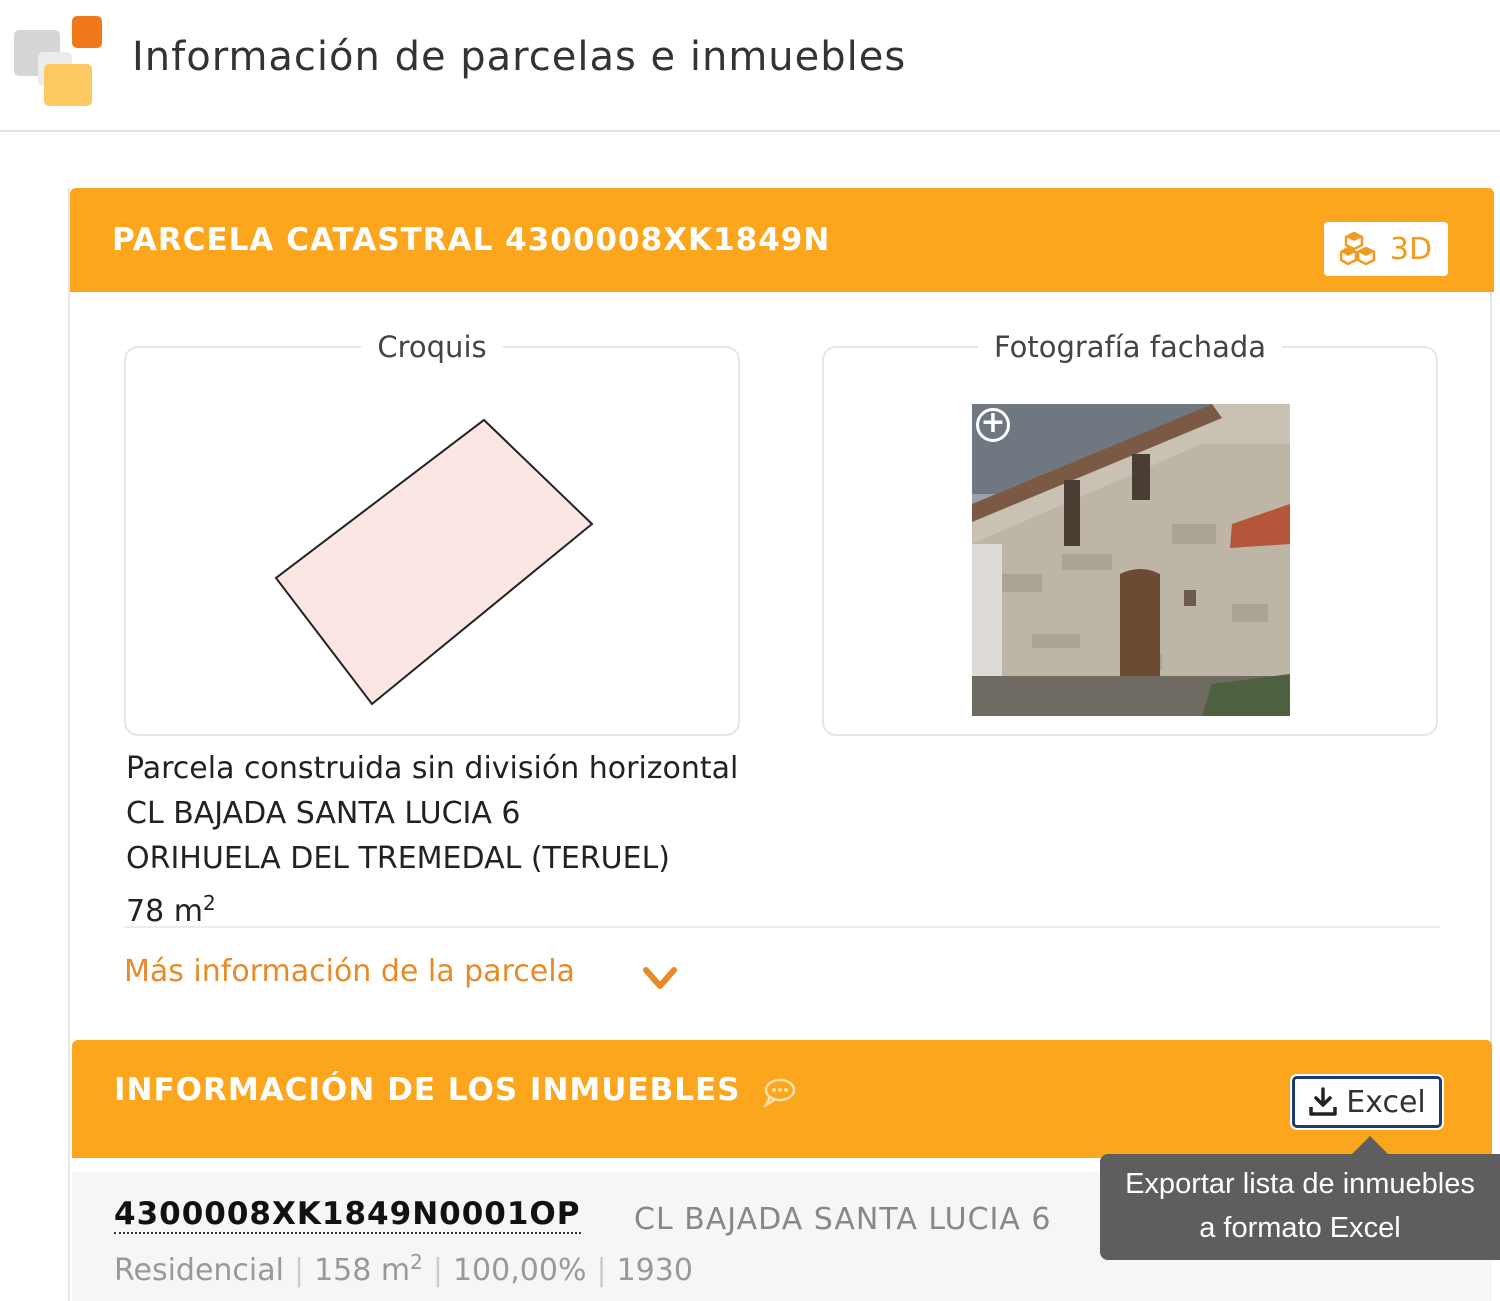 Image resolution: width=1500 pixels, height=1301 pixels. Describe the element at coordinates (1323, 1101) in the screenshot. I see `download-icon` at that location.